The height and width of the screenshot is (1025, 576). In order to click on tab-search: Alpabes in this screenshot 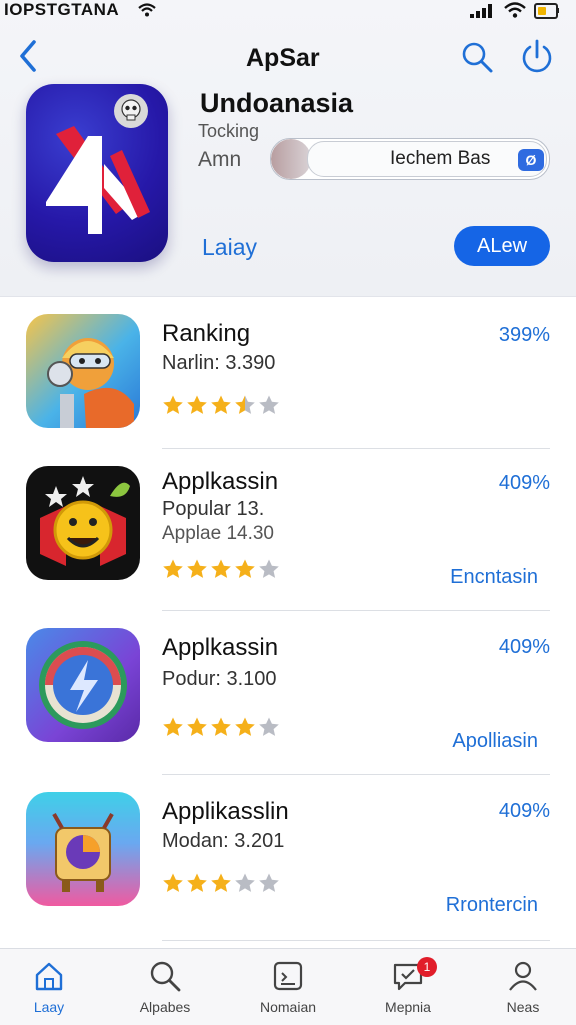, I will do `click(165, 987)`.